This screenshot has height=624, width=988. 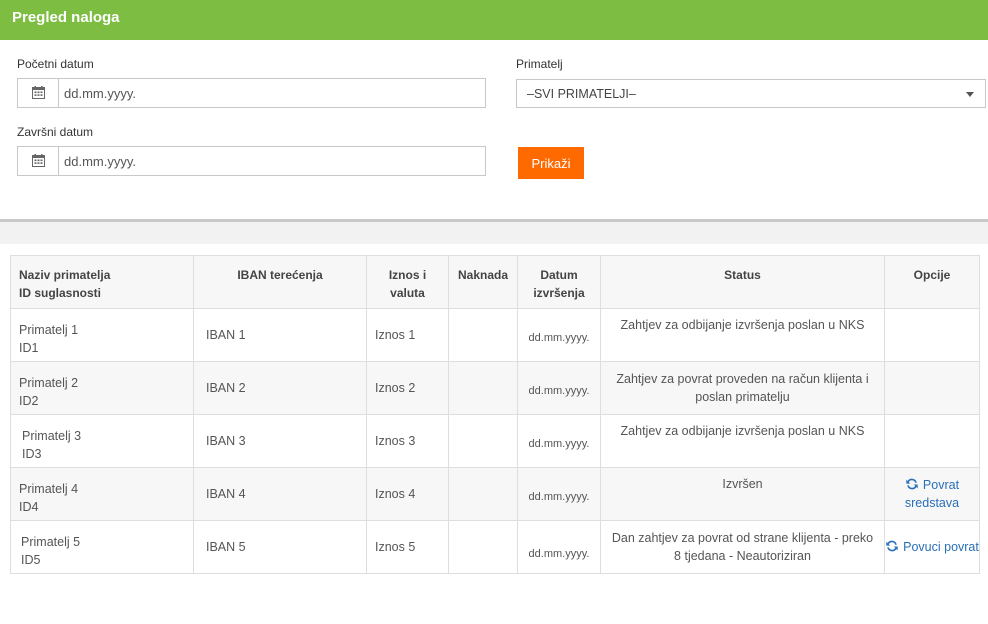 What do you see at coordinates (280, 494) in the screenshot?
I see `iban-cell: IBAN 4` at bounding box center [280, 494].